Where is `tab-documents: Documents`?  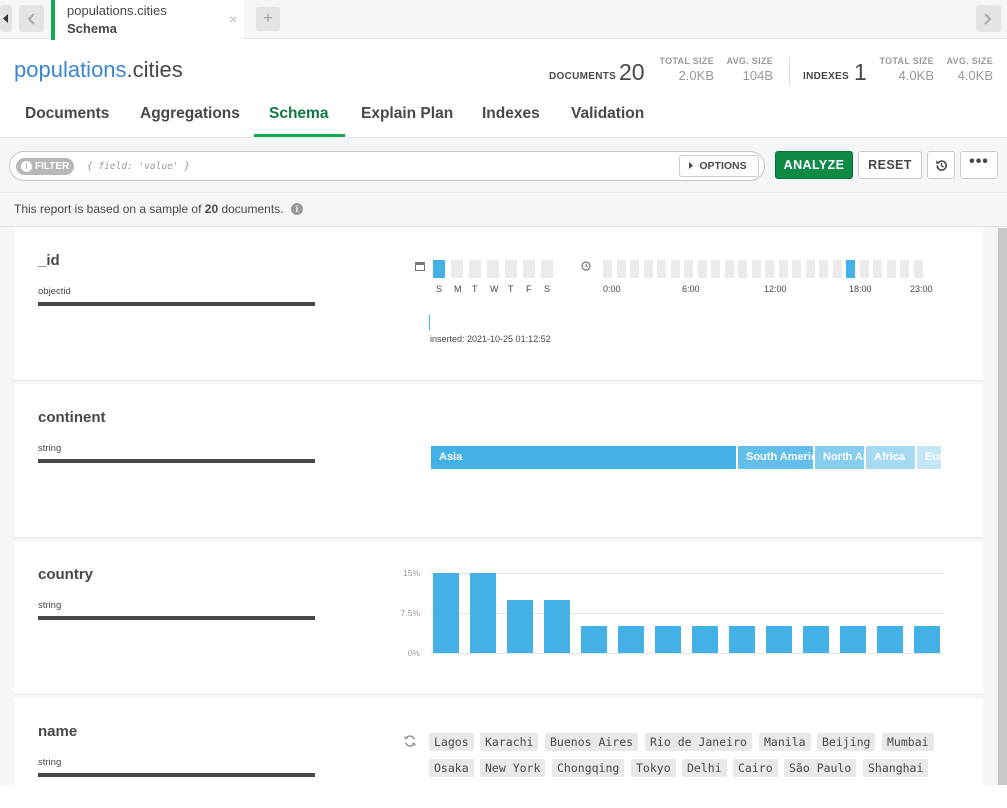
tab-documents: Documents is located at coordinates (67, 114).